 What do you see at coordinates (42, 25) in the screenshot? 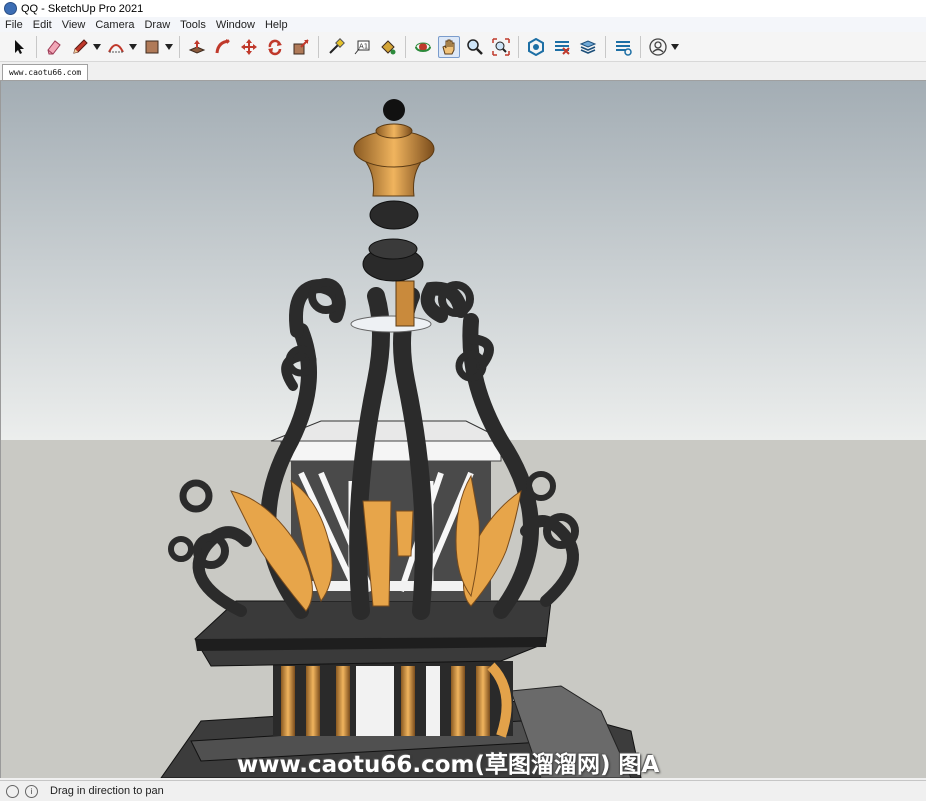
I see `menu-edit: Edit` at bounding box center [42, 25].